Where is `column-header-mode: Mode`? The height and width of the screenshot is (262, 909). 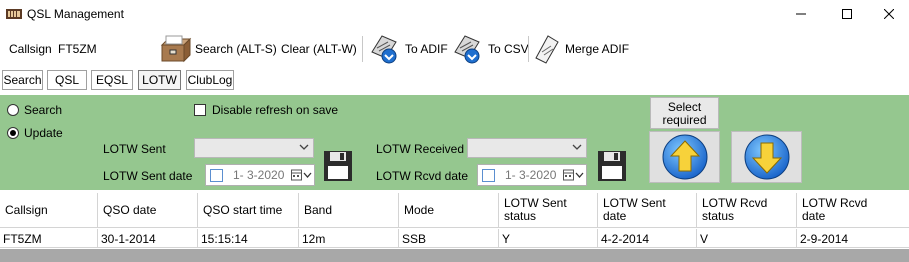 column-header-mode: Mode is located at coordinates (449, 210).